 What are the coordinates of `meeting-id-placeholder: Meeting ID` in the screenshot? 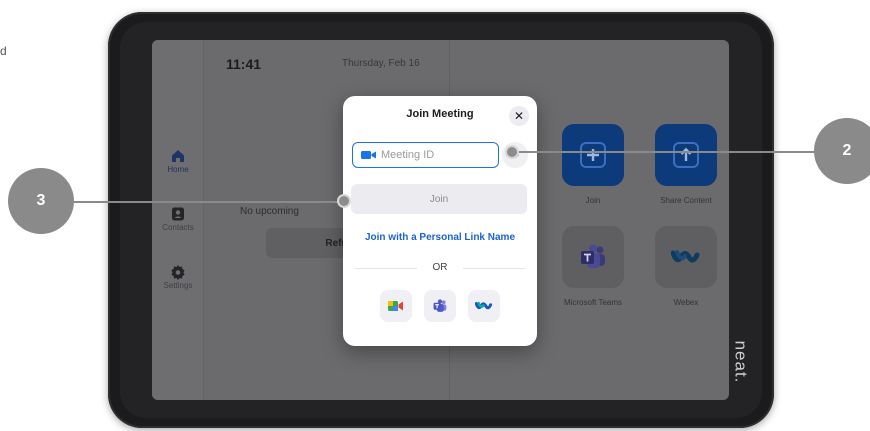 It's located at (408, 155).